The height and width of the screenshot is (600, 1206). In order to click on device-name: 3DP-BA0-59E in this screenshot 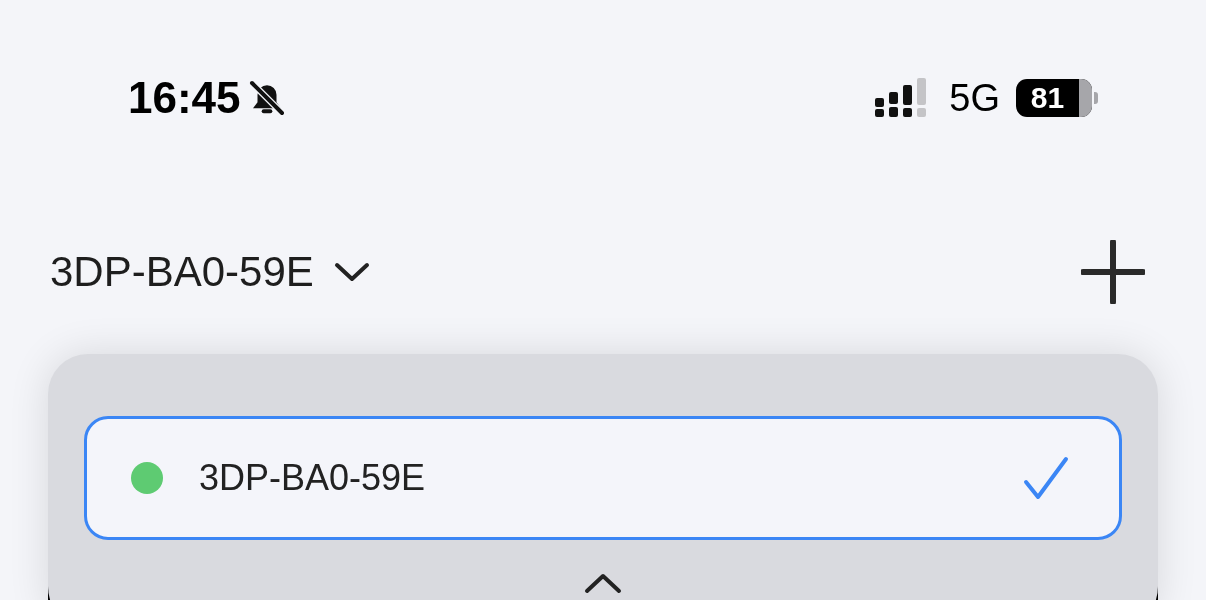, I will do `click(313, 478)`.